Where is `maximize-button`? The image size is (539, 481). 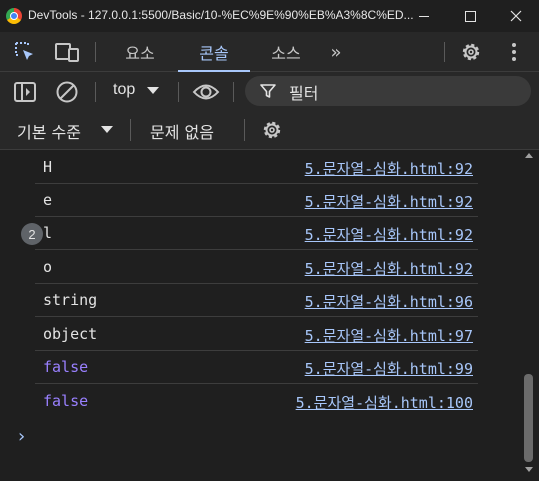 maximize-button is located at coordinates (470, 16).